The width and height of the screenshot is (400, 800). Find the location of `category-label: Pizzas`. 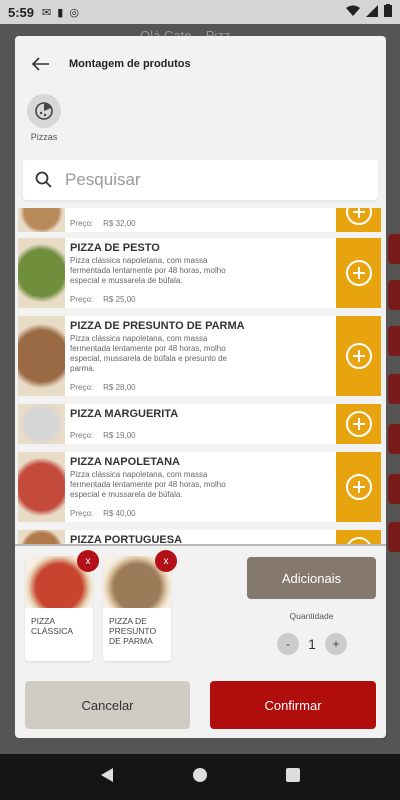

category-label: Pizzas is located at coordinates (44, 137).